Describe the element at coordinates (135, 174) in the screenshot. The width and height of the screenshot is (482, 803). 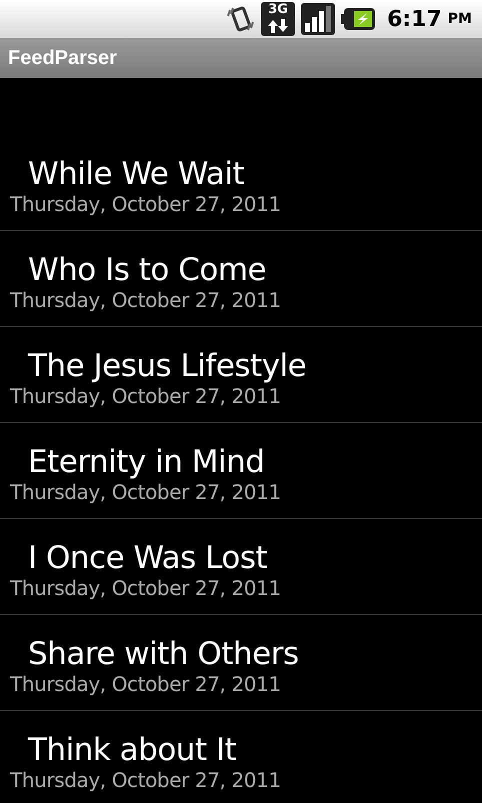
I see `feed-title: While We Wait` at that location.